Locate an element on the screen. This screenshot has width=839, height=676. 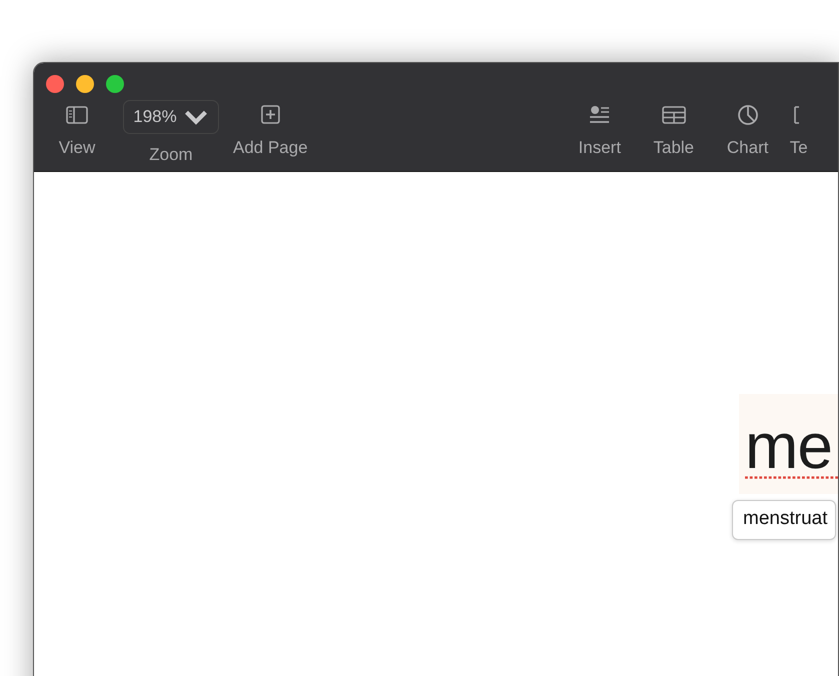
toolbar-button: Te is located at coordinates (814, 135).